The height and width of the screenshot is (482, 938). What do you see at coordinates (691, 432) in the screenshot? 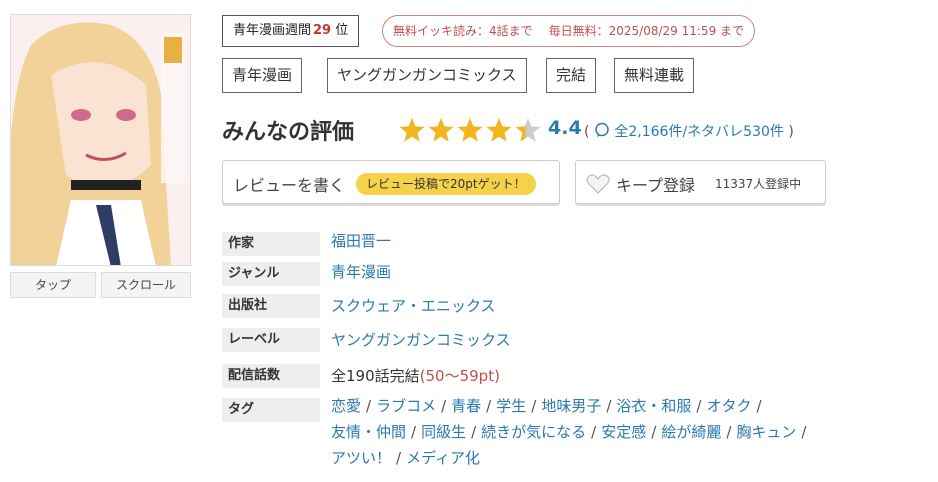
I see `tag-link: 絵が綺麗` at bounding box center [691, 432].